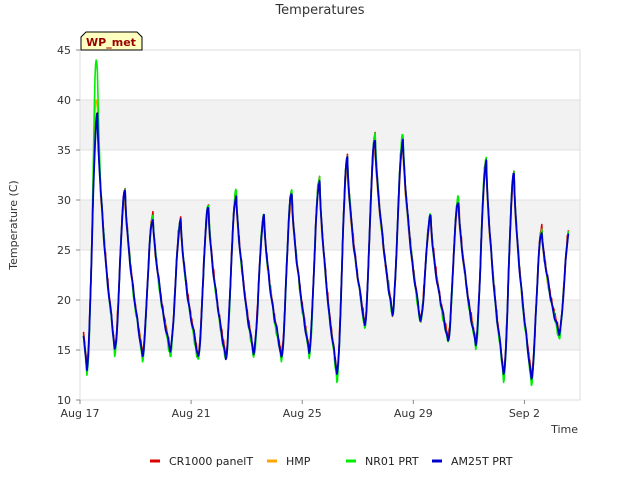  I want to click on legend-item: HMP, so click(289, 461).